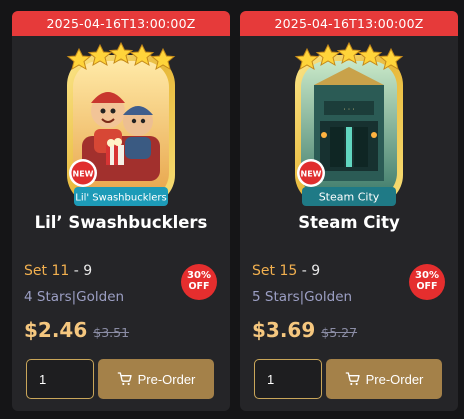 Image resolution: width=464 pixels, height=419 pixels. What do you see at coordinates (275, 271) in the screenshot?
I see `set-name: Set 15` at bounding box center [275, 271].